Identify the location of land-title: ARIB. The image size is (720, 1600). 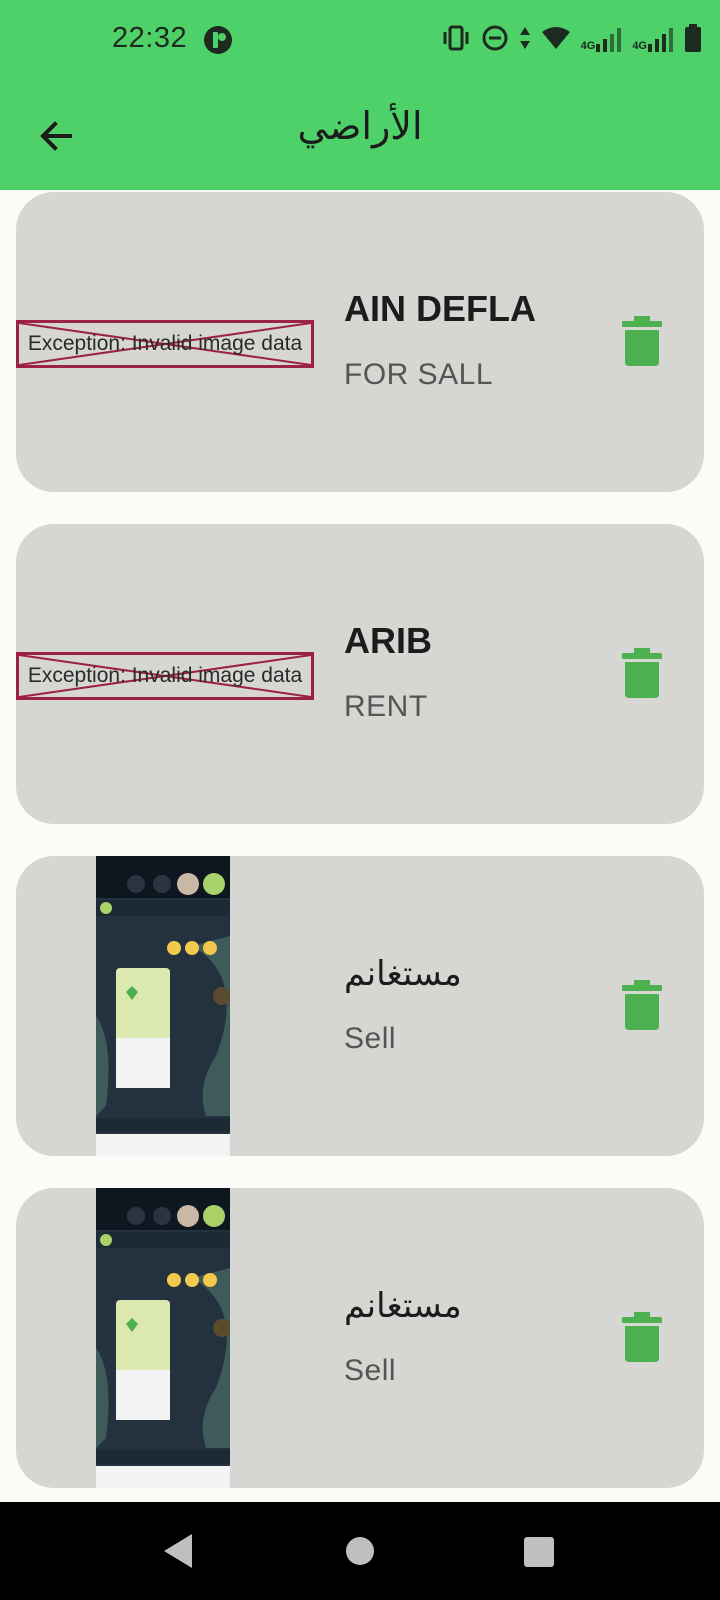
(388, 640).